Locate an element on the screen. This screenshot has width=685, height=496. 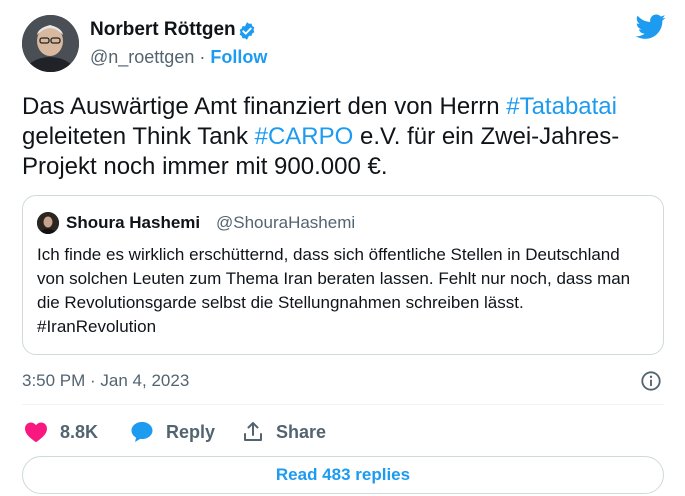
share-button: Share is located at coordinates (284, 432).